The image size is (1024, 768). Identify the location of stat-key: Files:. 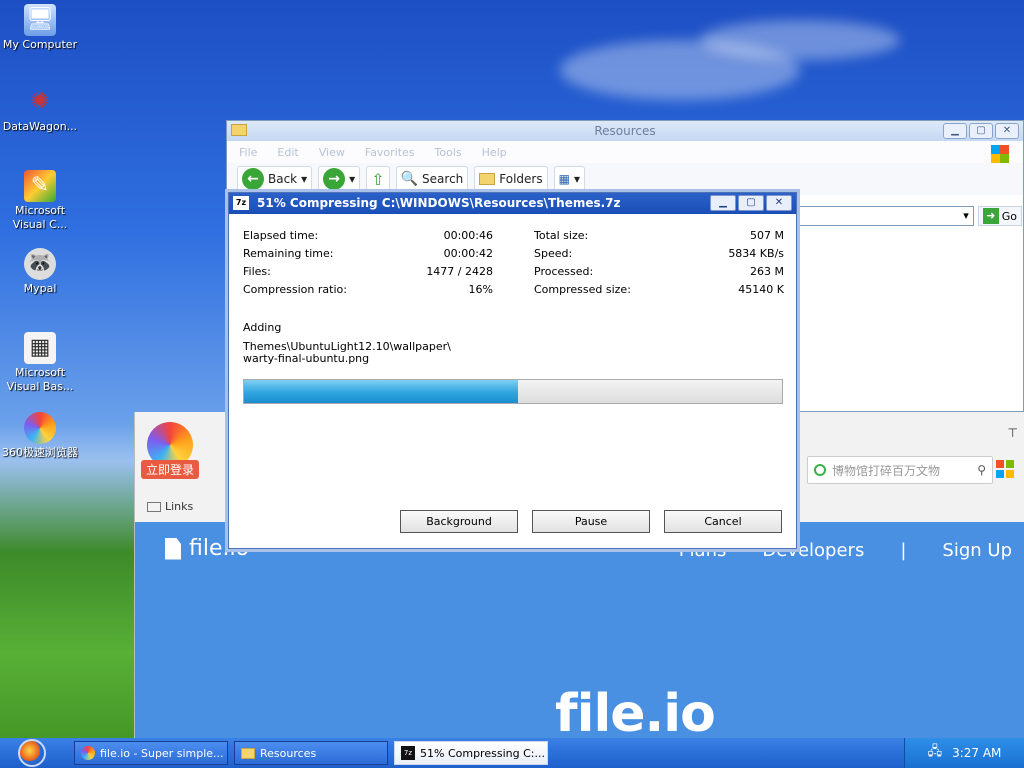
(257, 271).